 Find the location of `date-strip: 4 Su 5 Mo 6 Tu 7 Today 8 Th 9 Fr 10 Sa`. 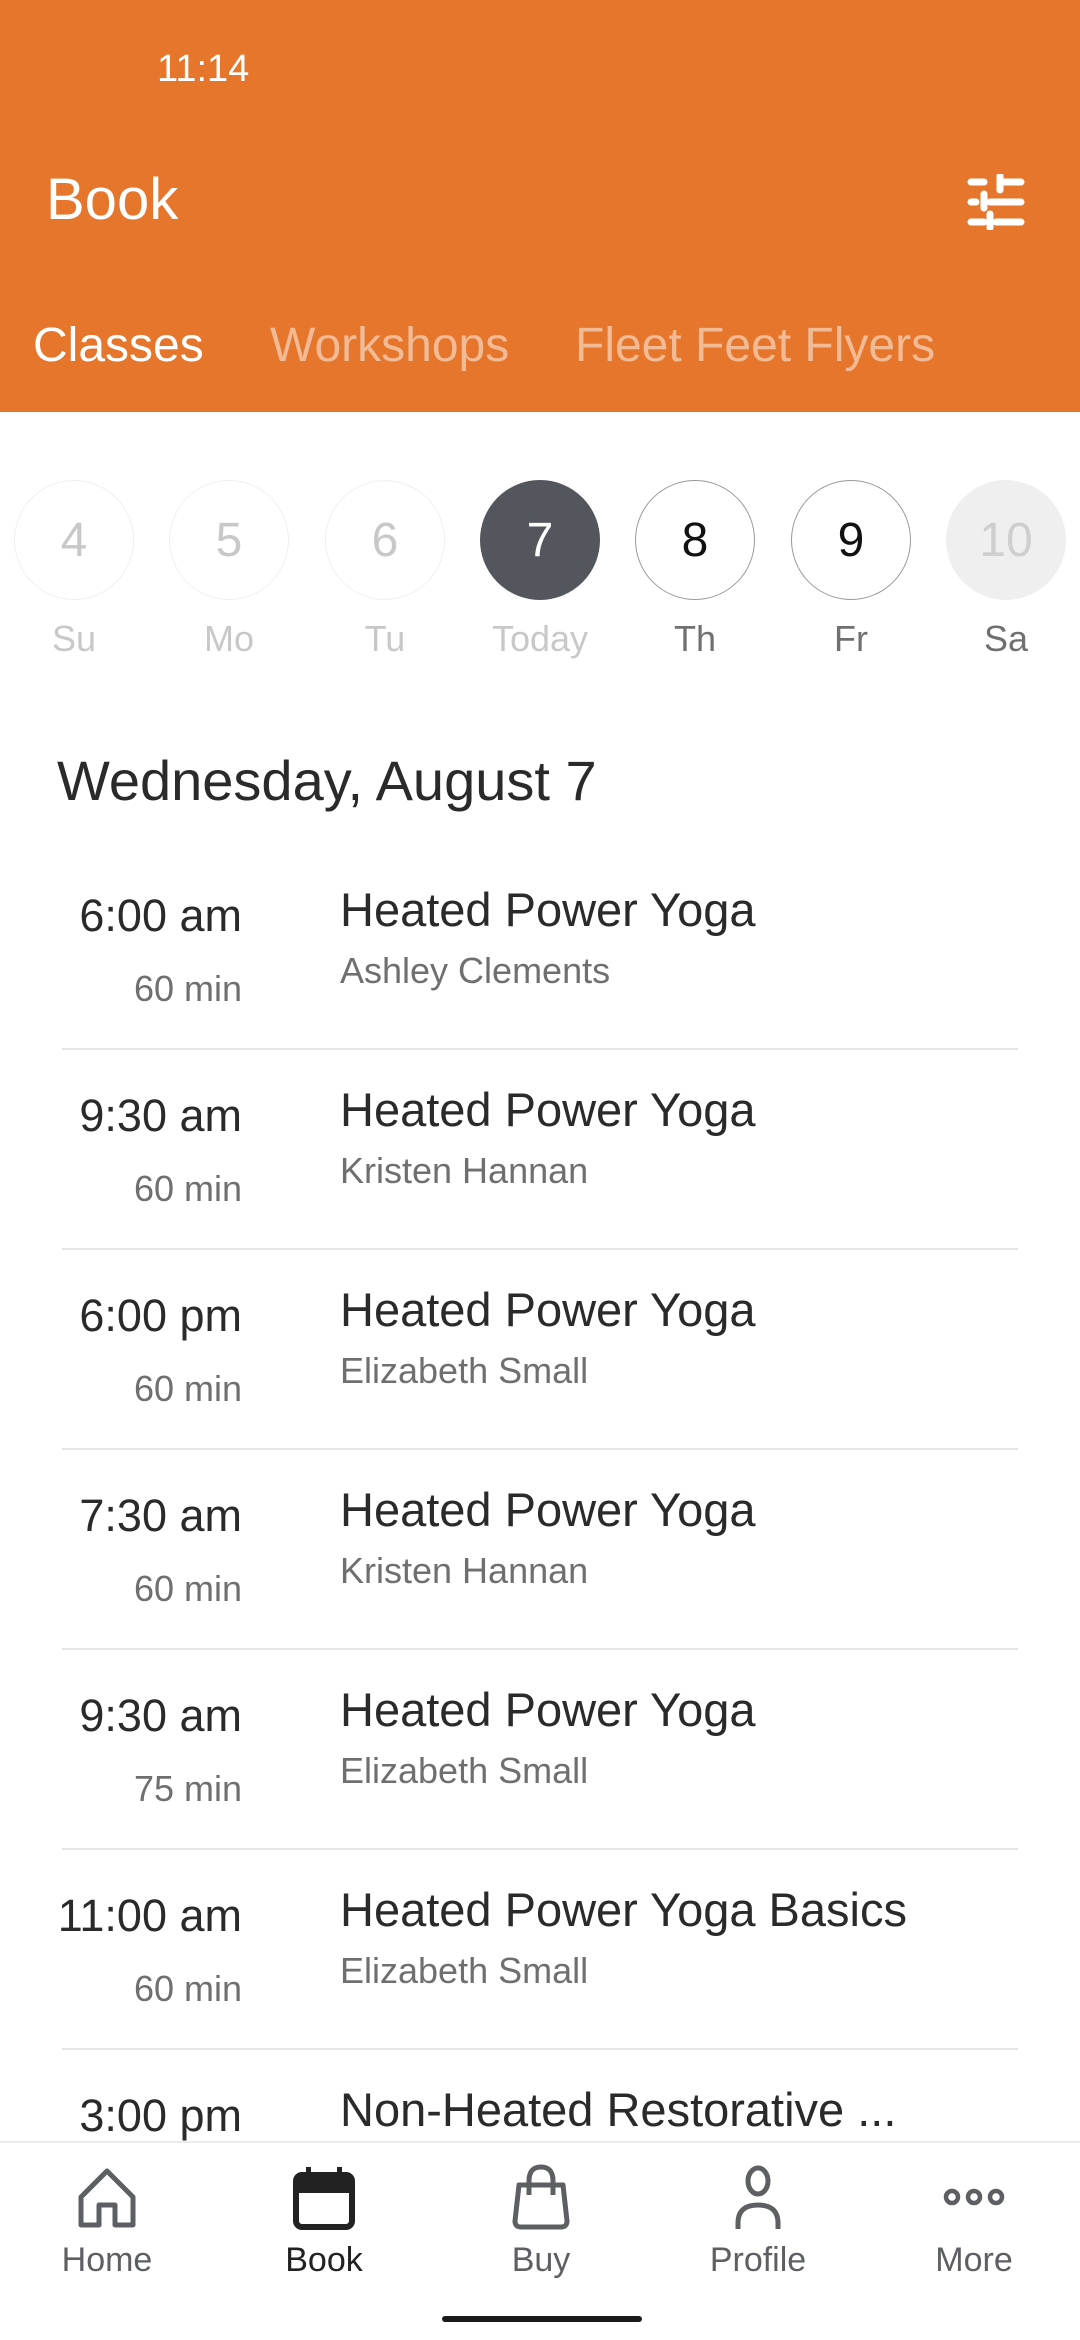

date-strip: 4 Su 5 Mo 6 Tu 7 Today 8 Th 9 Fr 10 Sa is located at coordinates (540, 570).